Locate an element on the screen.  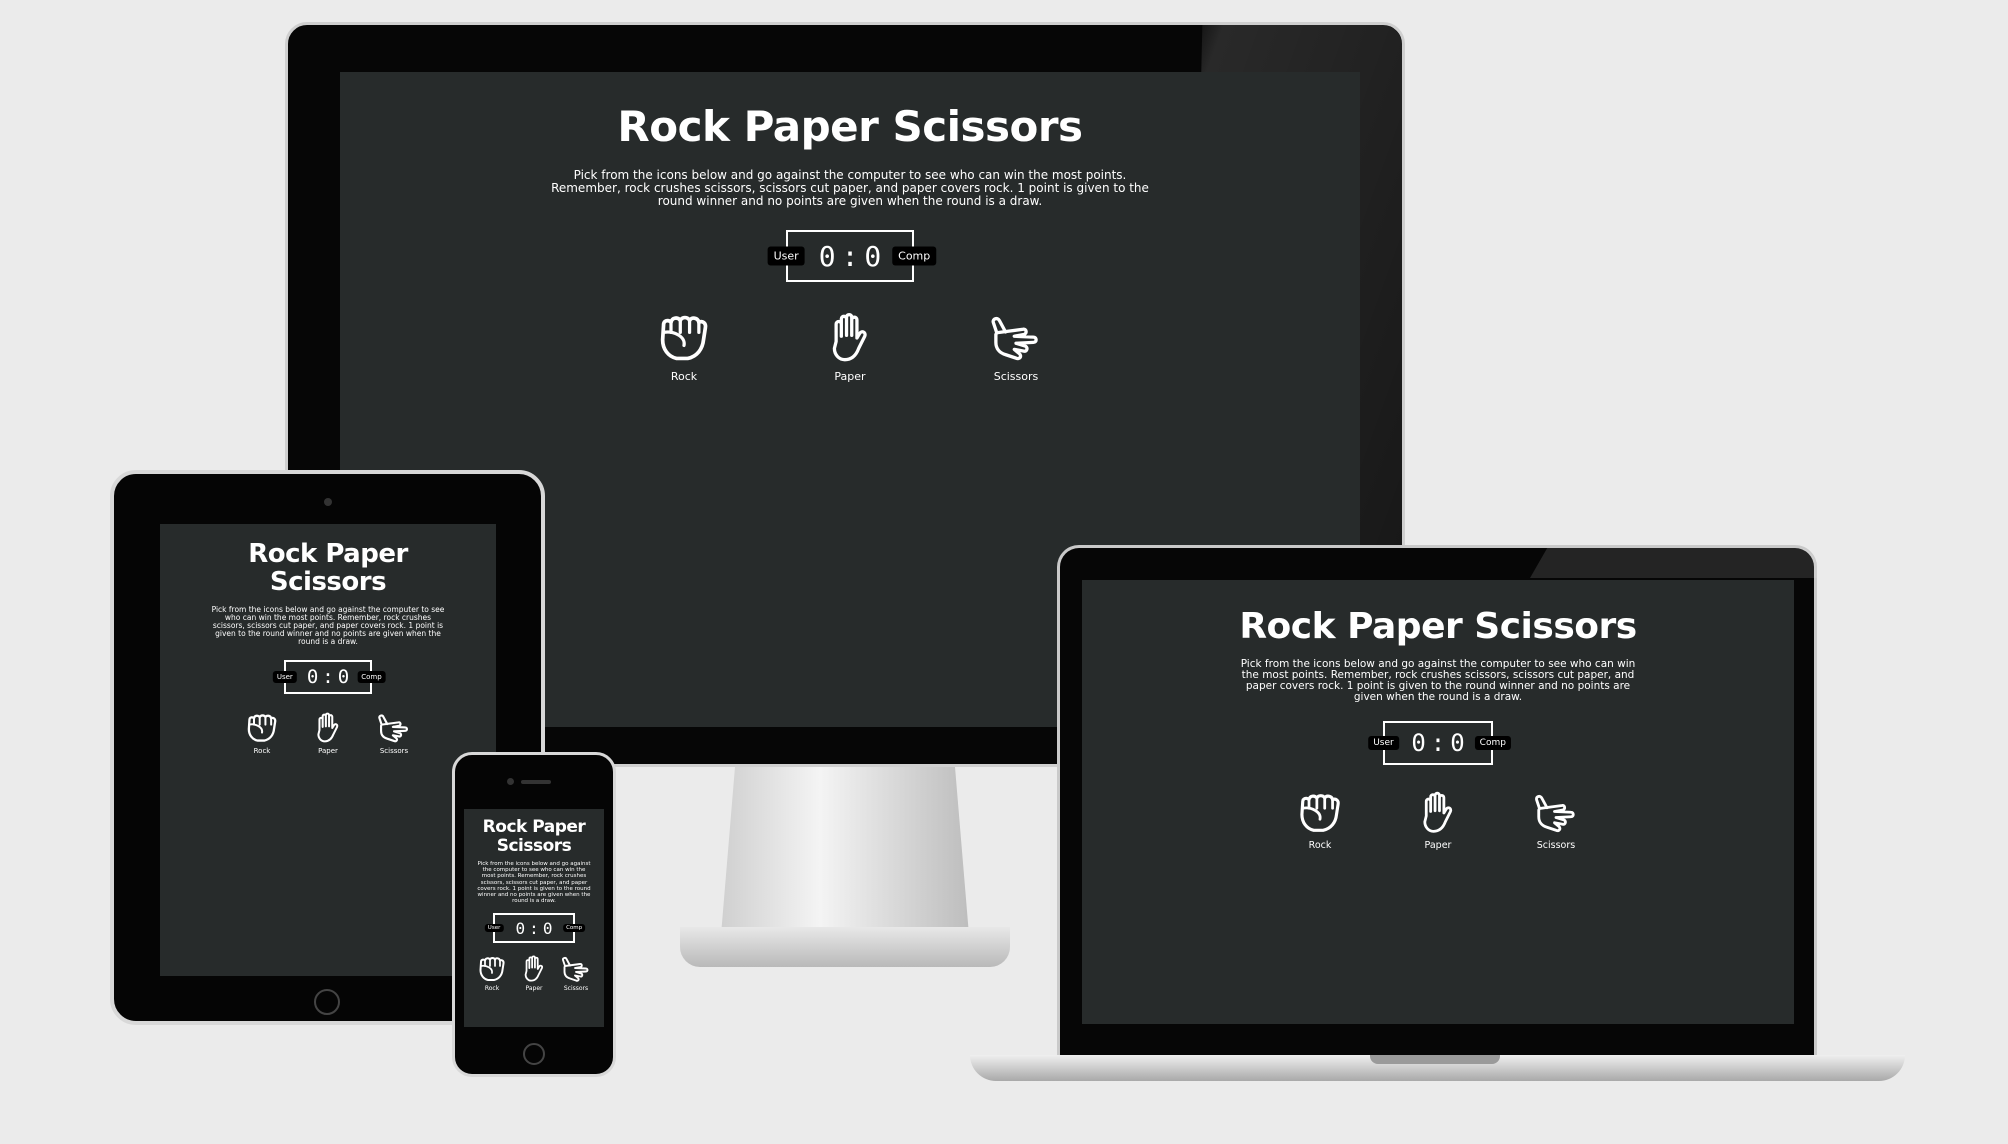
laptop-notch is located at coordinates (1435, 1059).